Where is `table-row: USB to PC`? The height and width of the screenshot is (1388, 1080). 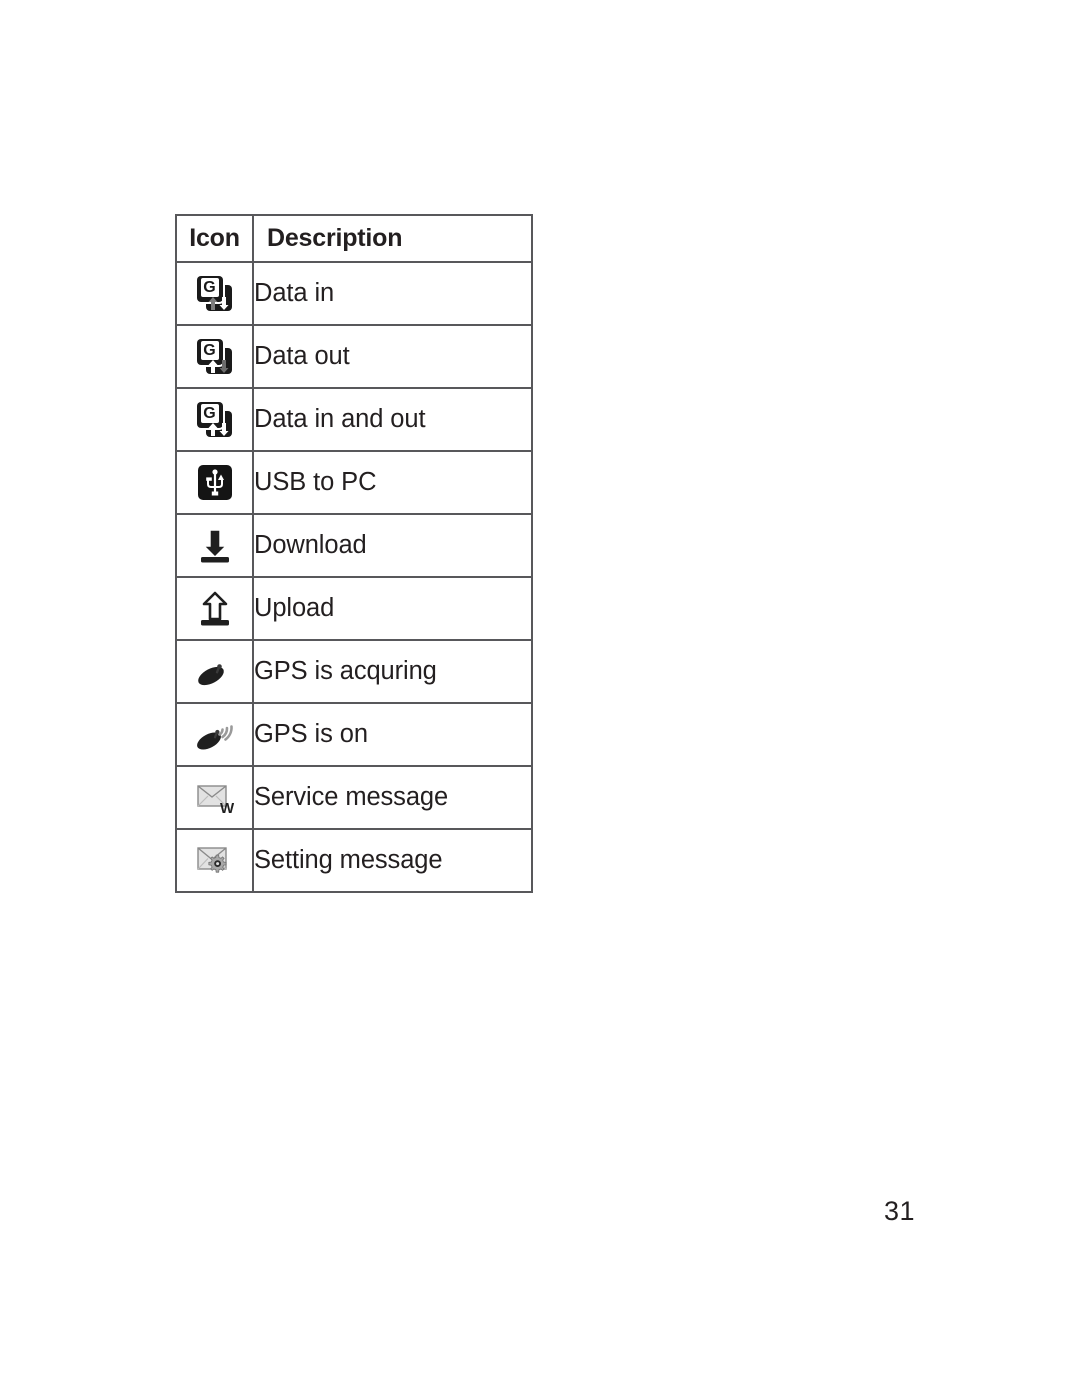 table-row: USB to PC is located at coordinates (354, 482).